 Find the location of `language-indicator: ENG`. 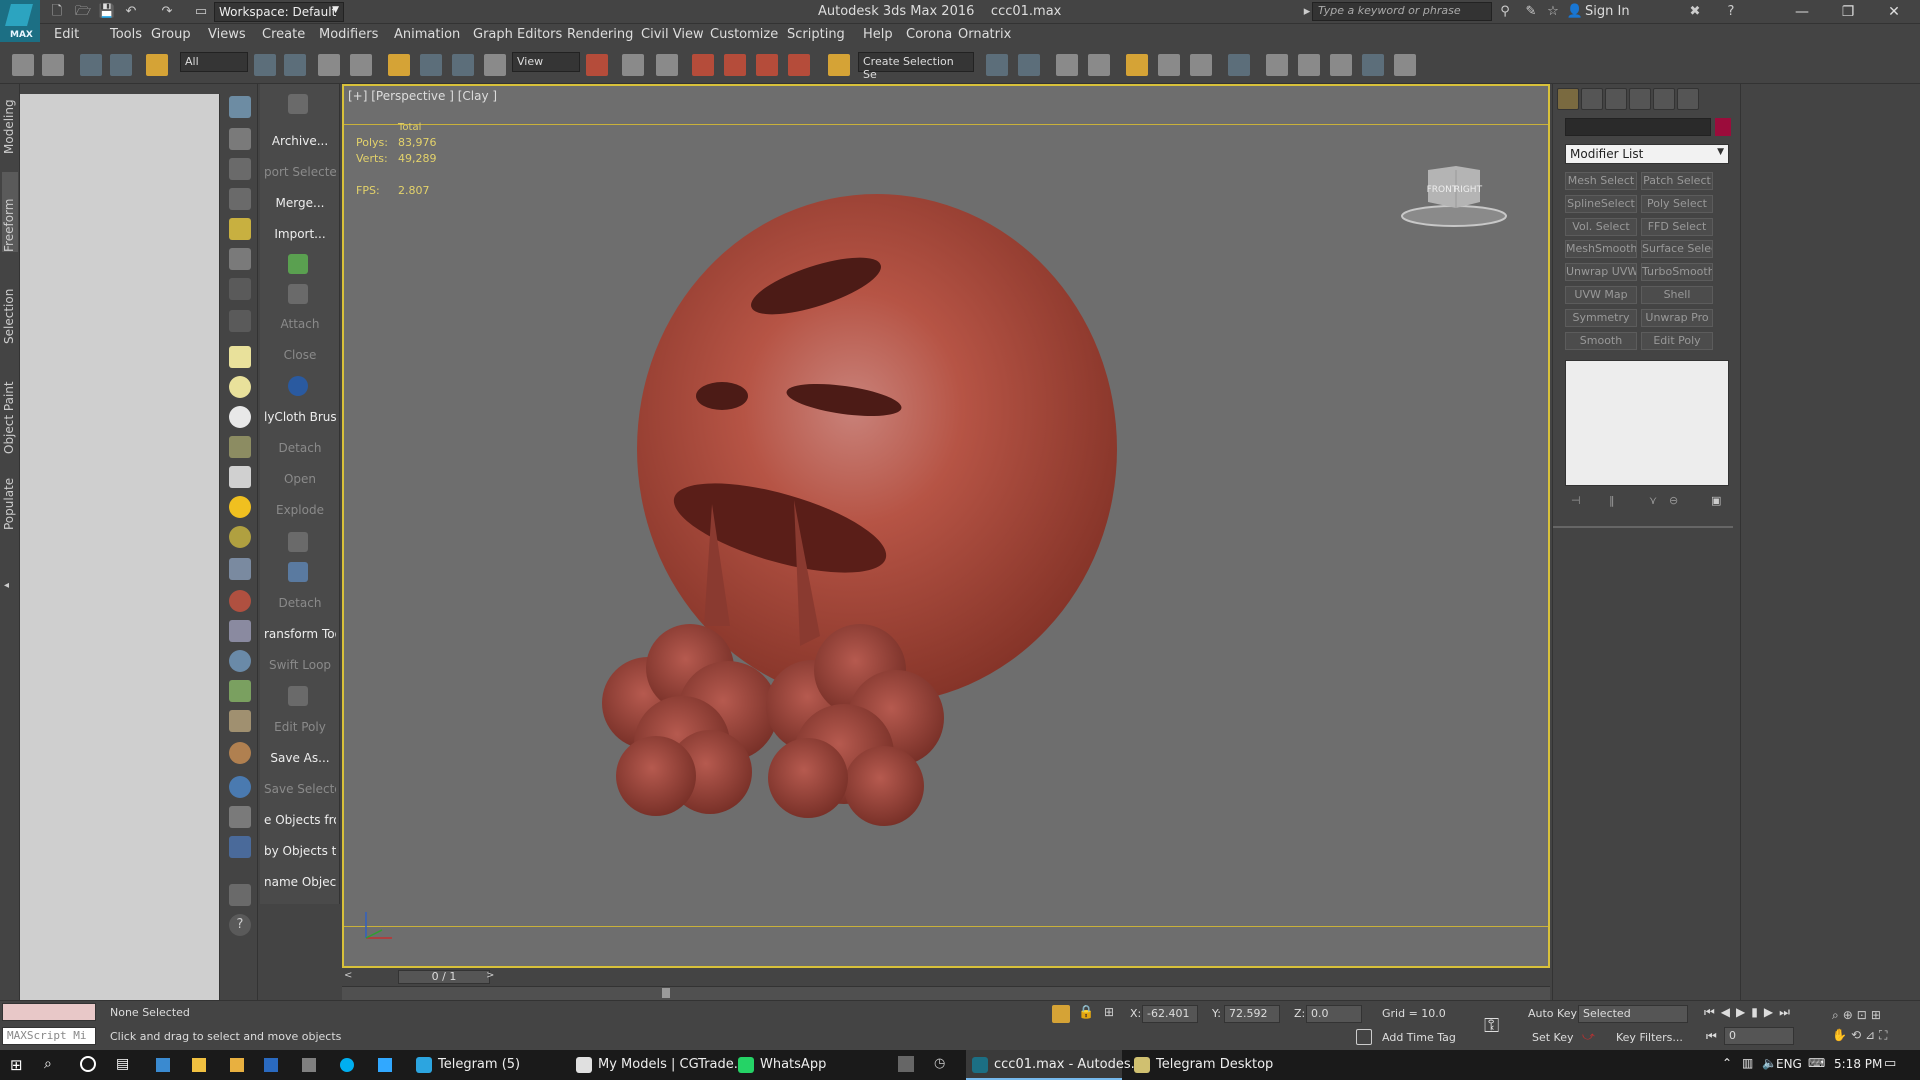

language-indicator: ENG is located at coordinates (1789, 1064).